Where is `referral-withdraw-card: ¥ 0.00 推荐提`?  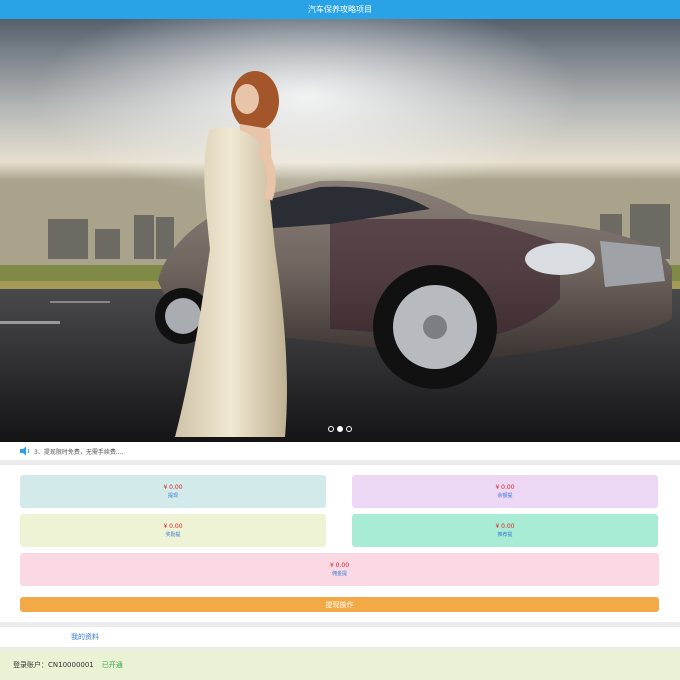 referral-withdraw-card: ¥ 0.00 推荐提 is located at coordinates (505, 530).